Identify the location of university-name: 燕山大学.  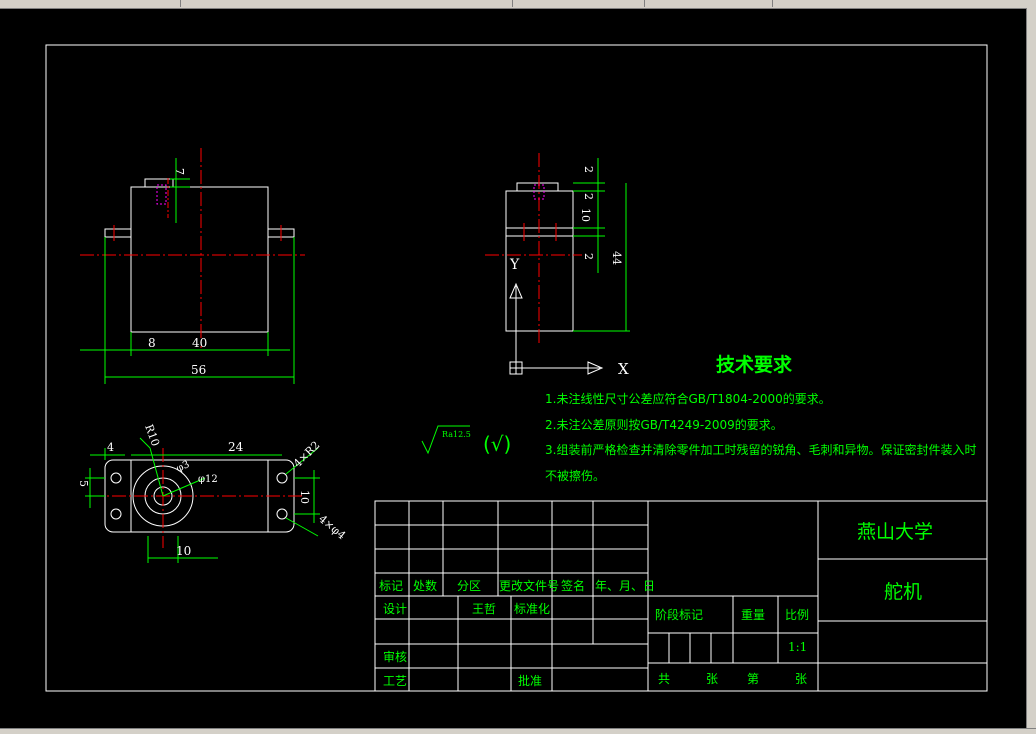
(895, 532).